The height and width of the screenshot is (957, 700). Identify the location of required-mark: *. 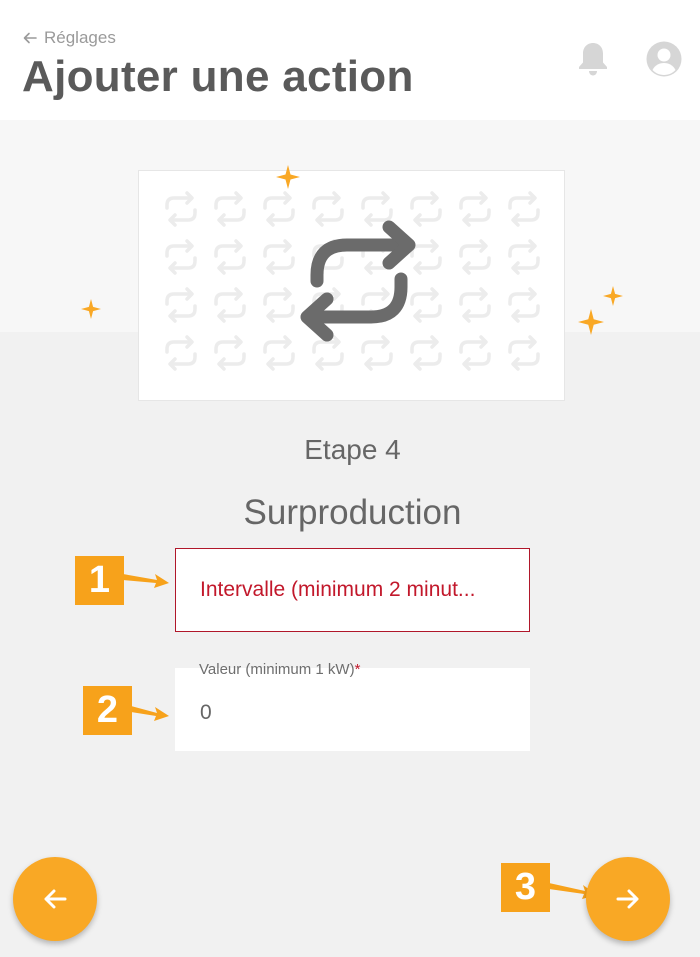
(357, 669).